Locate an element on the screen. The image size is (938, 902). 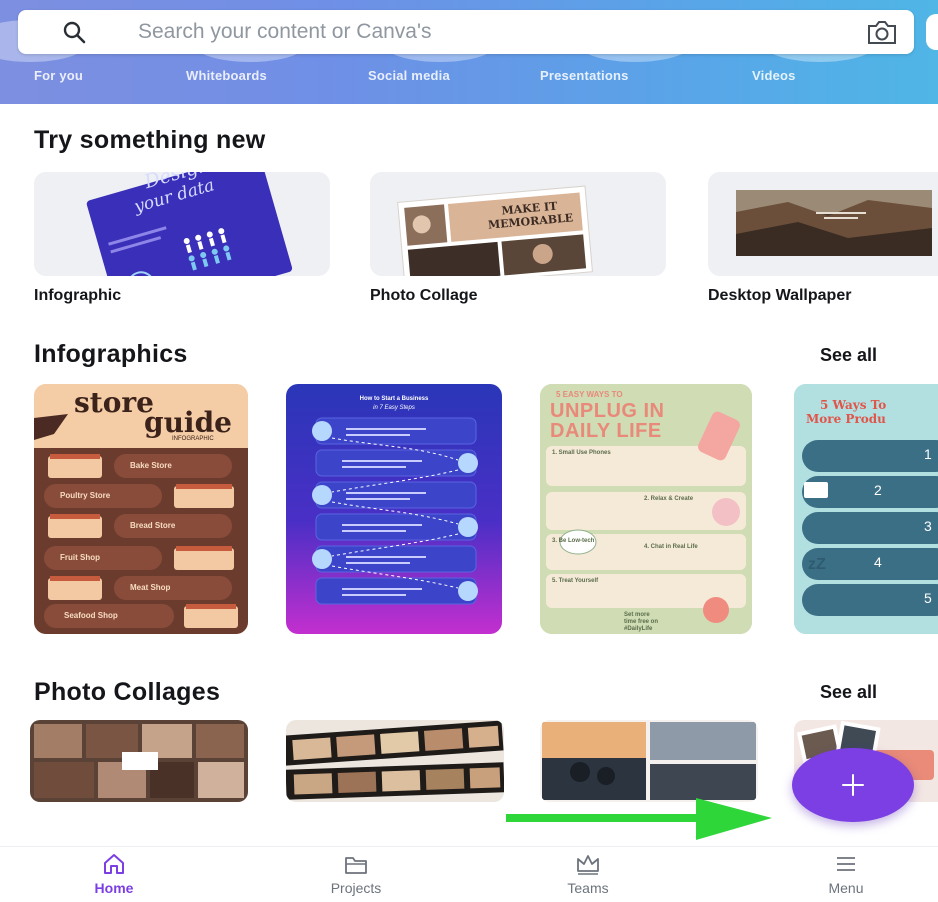
infographic-card-start-business: How to Start a Business in 7 Easy Steps is located at coordinates (394, 509).